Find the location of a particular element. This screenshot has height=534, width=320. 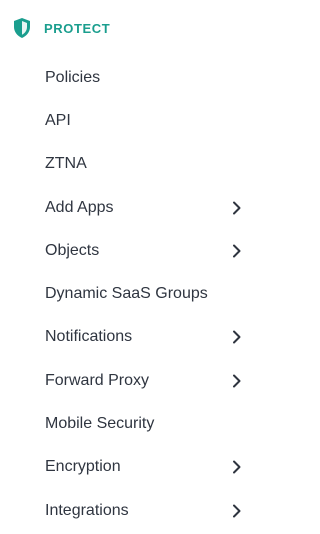

nav-item-label: Integrations is located at coordinates (87, 510).